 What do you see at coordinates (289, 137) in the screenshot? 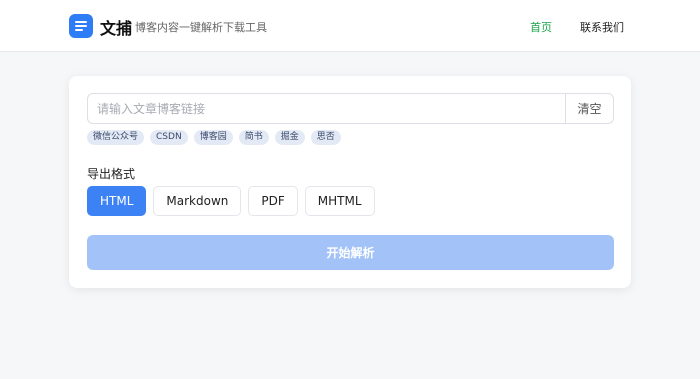
I see `platform-tag: 掘金` at bounding box center [289, 137].